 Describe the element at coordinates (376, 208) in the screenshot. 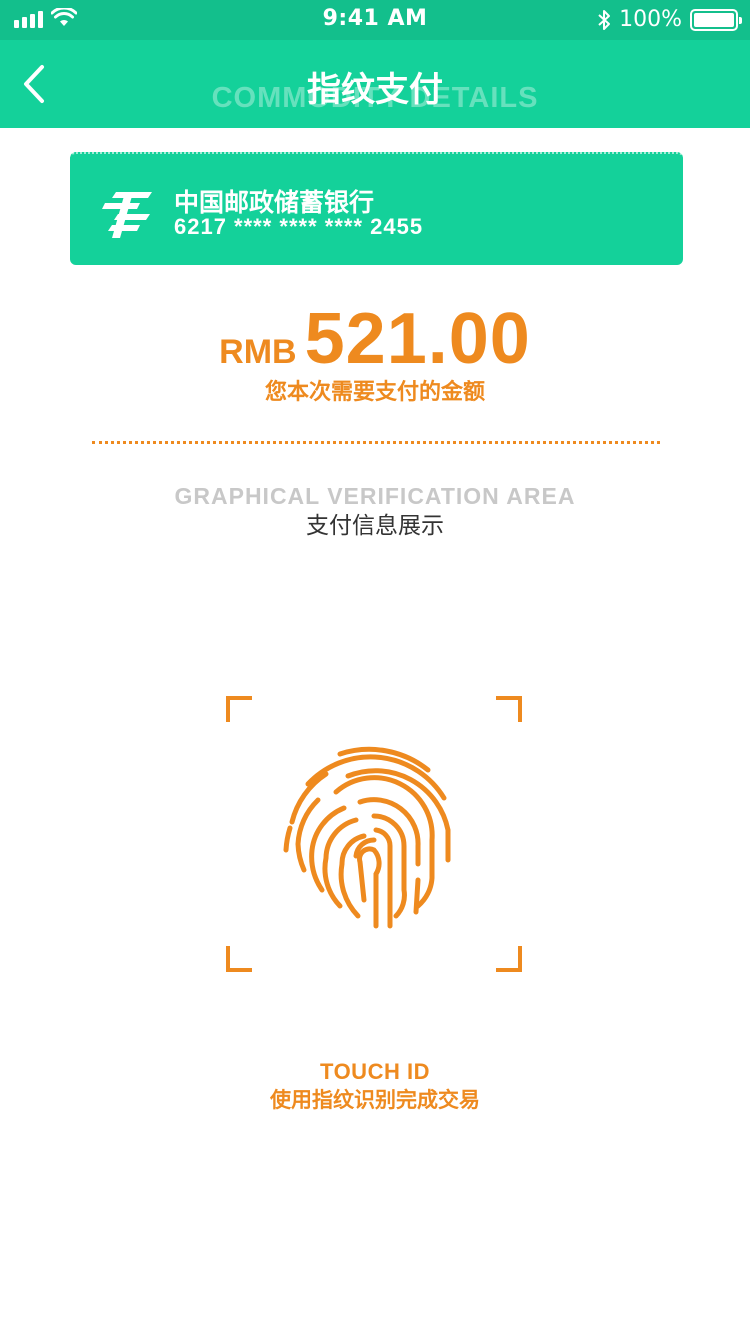

I see `bank-card: 中国邮政储蓄银行 6217 **** **** **** 2455` at that location.